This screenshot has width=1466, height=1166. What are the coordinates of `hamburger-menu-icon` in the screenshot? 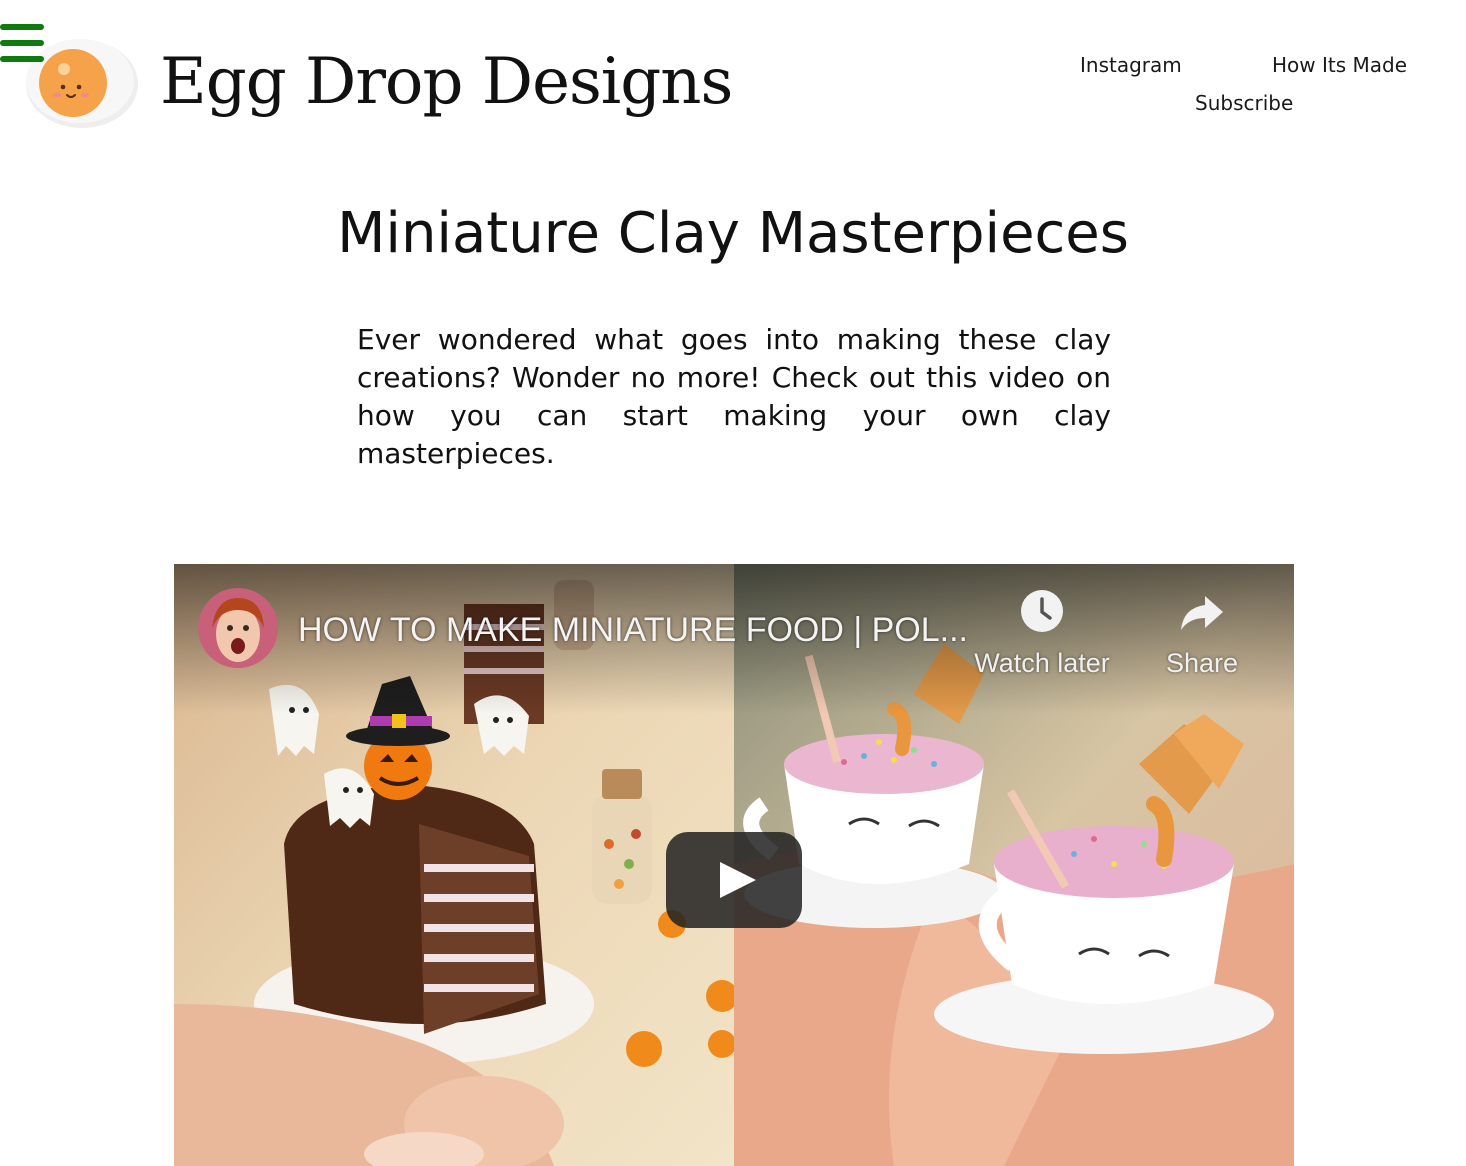 It's located at (22, 44).